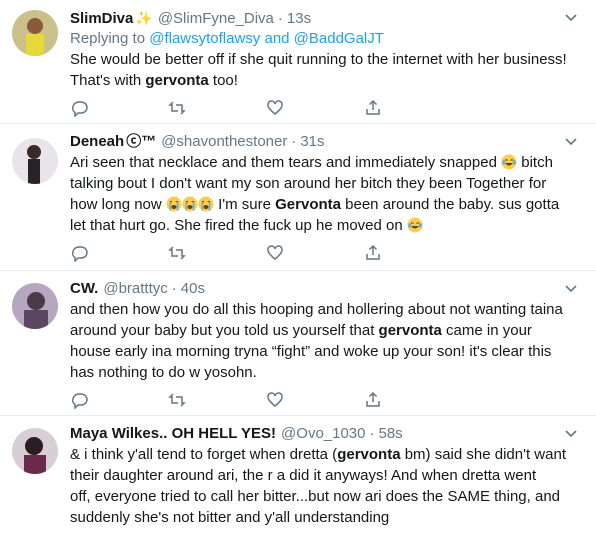 The width and height of the screenshot is (596, 545). What do you see at coordinates (328, 18) in the screenshot?
I see `tweet-header: SlimDiva ✨ @SlimFyne_Diva · 13s` at bounding box center [328, 18].